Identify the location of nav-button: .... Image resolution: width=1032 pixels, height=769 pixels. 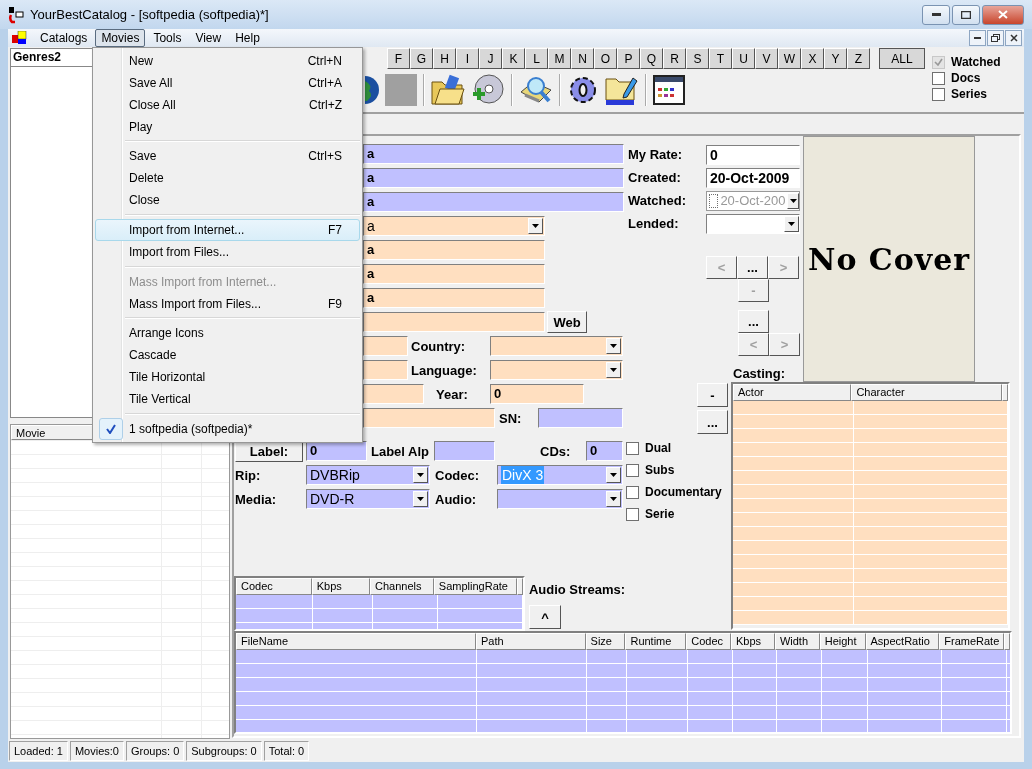
(752, 267).